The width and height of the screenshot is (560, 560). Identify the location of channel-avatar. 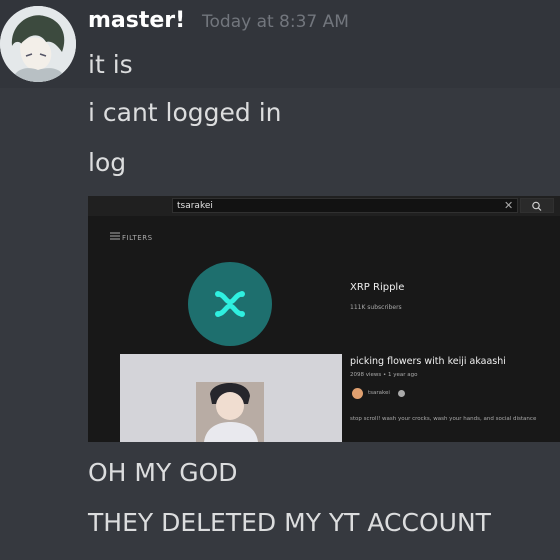
(230, 304).